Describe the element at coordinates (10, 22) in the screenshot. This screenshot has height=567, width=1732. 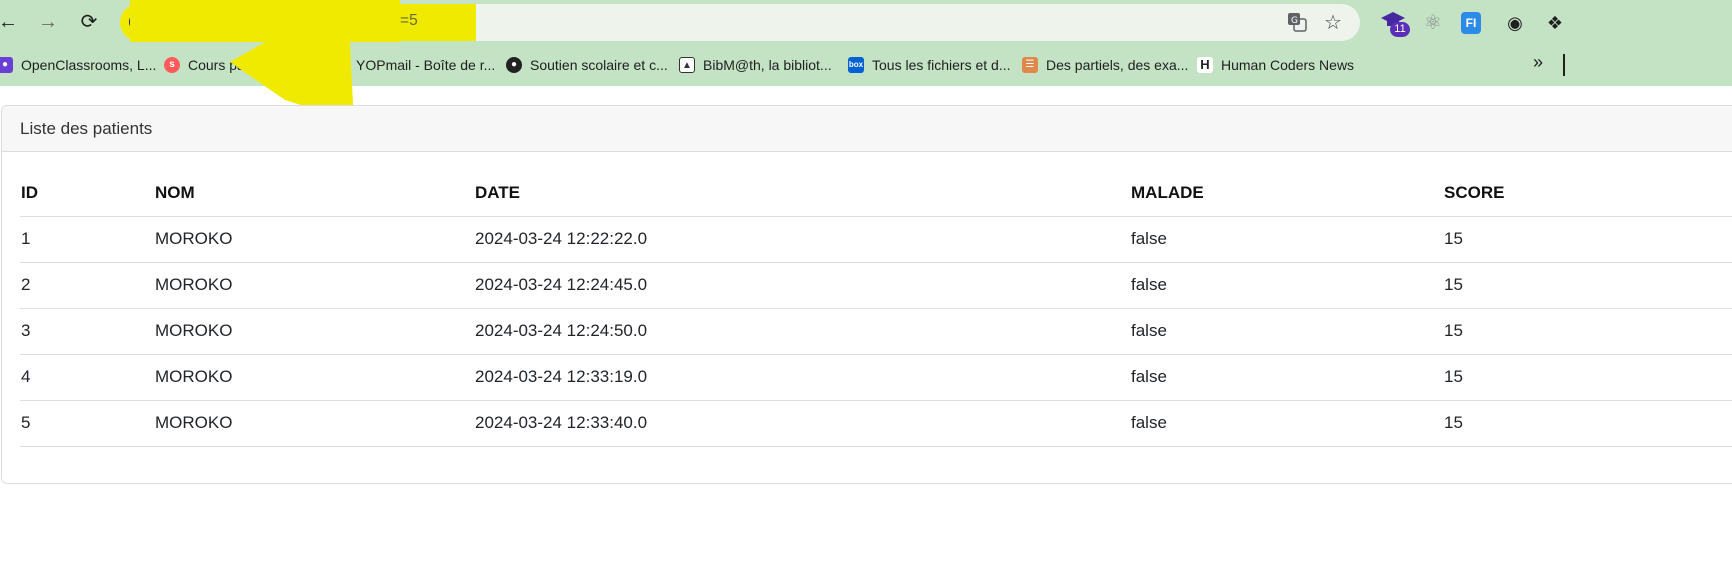
I see `back-arrow-icon: ←` at that location.